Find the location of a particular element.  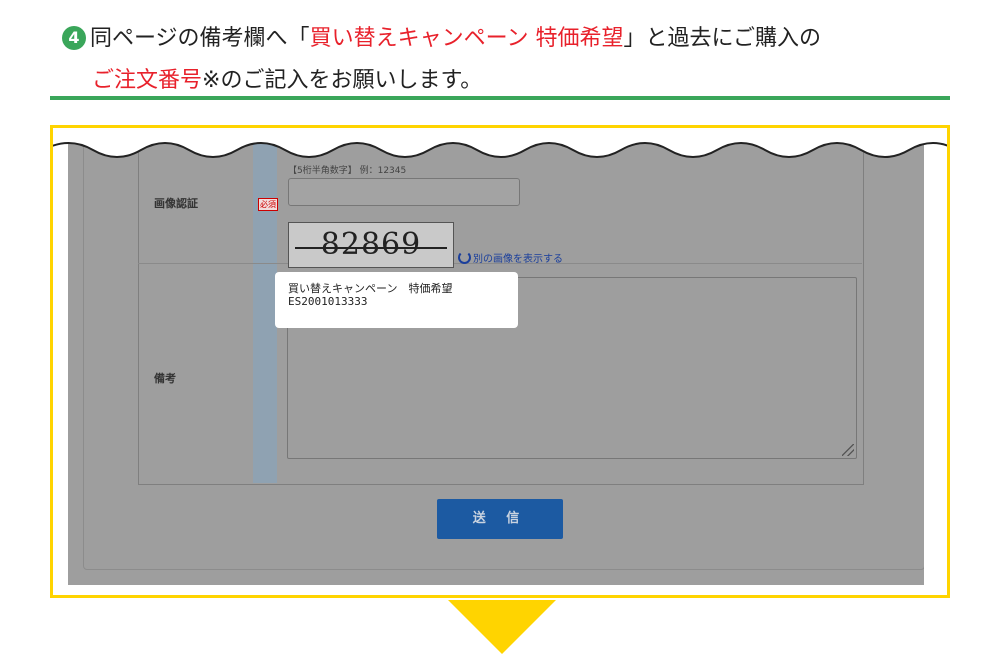

down-arrow-icon is located at coordinates (502, 627).